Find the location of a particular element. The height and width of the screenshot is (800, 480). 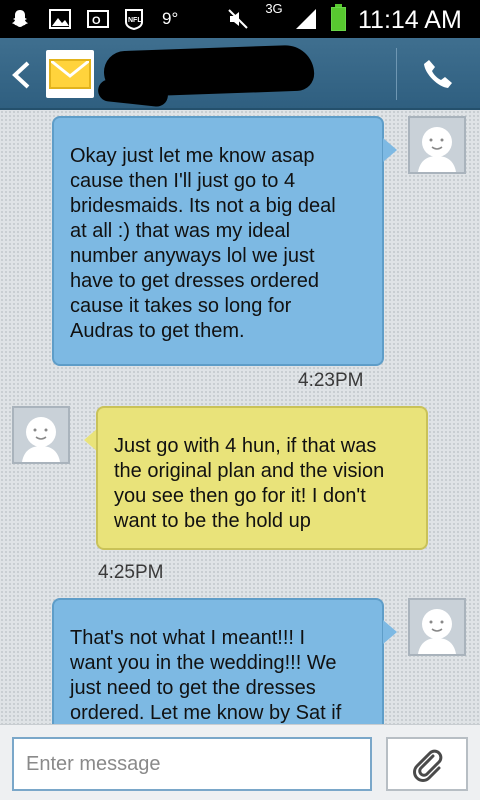

snapchat-icon is located at coordinates (20, 18).